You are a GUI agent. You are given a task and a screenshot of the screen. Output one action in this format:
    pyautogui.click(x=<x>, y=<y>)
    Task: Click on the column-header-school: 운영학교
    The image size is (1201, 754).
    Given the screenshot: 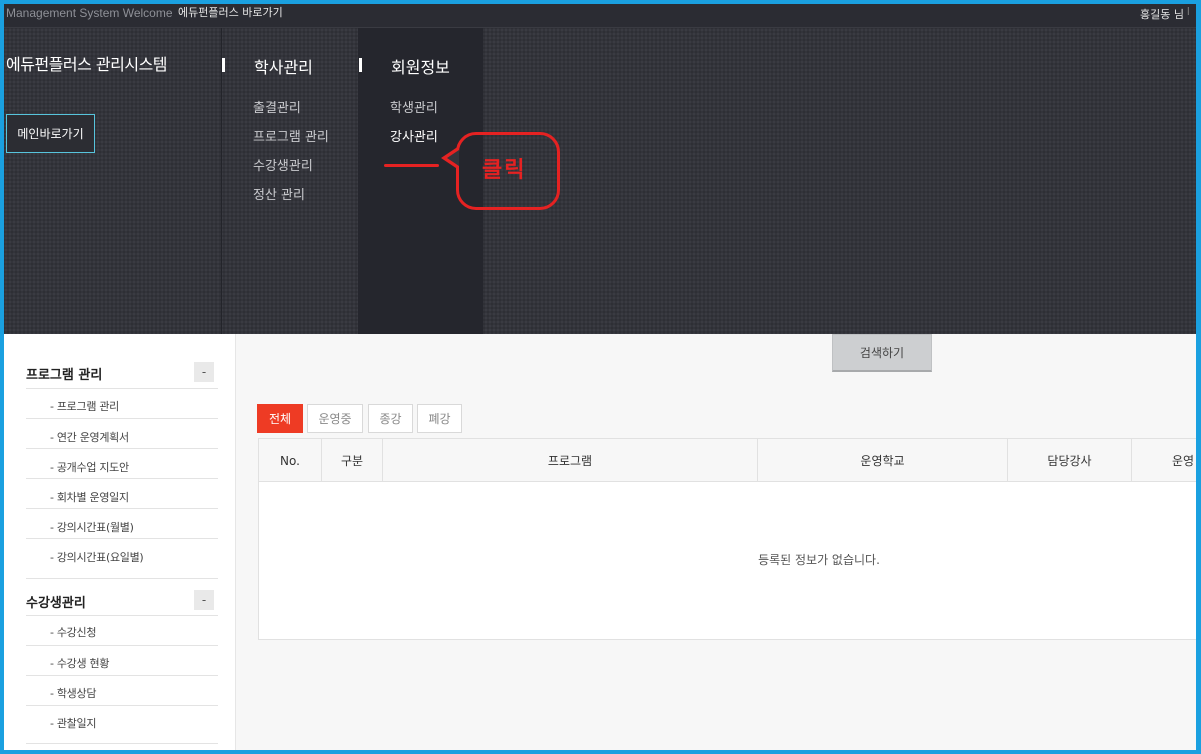 What is the action you would take?
    pyautogui.click(x=883, y=460)
    